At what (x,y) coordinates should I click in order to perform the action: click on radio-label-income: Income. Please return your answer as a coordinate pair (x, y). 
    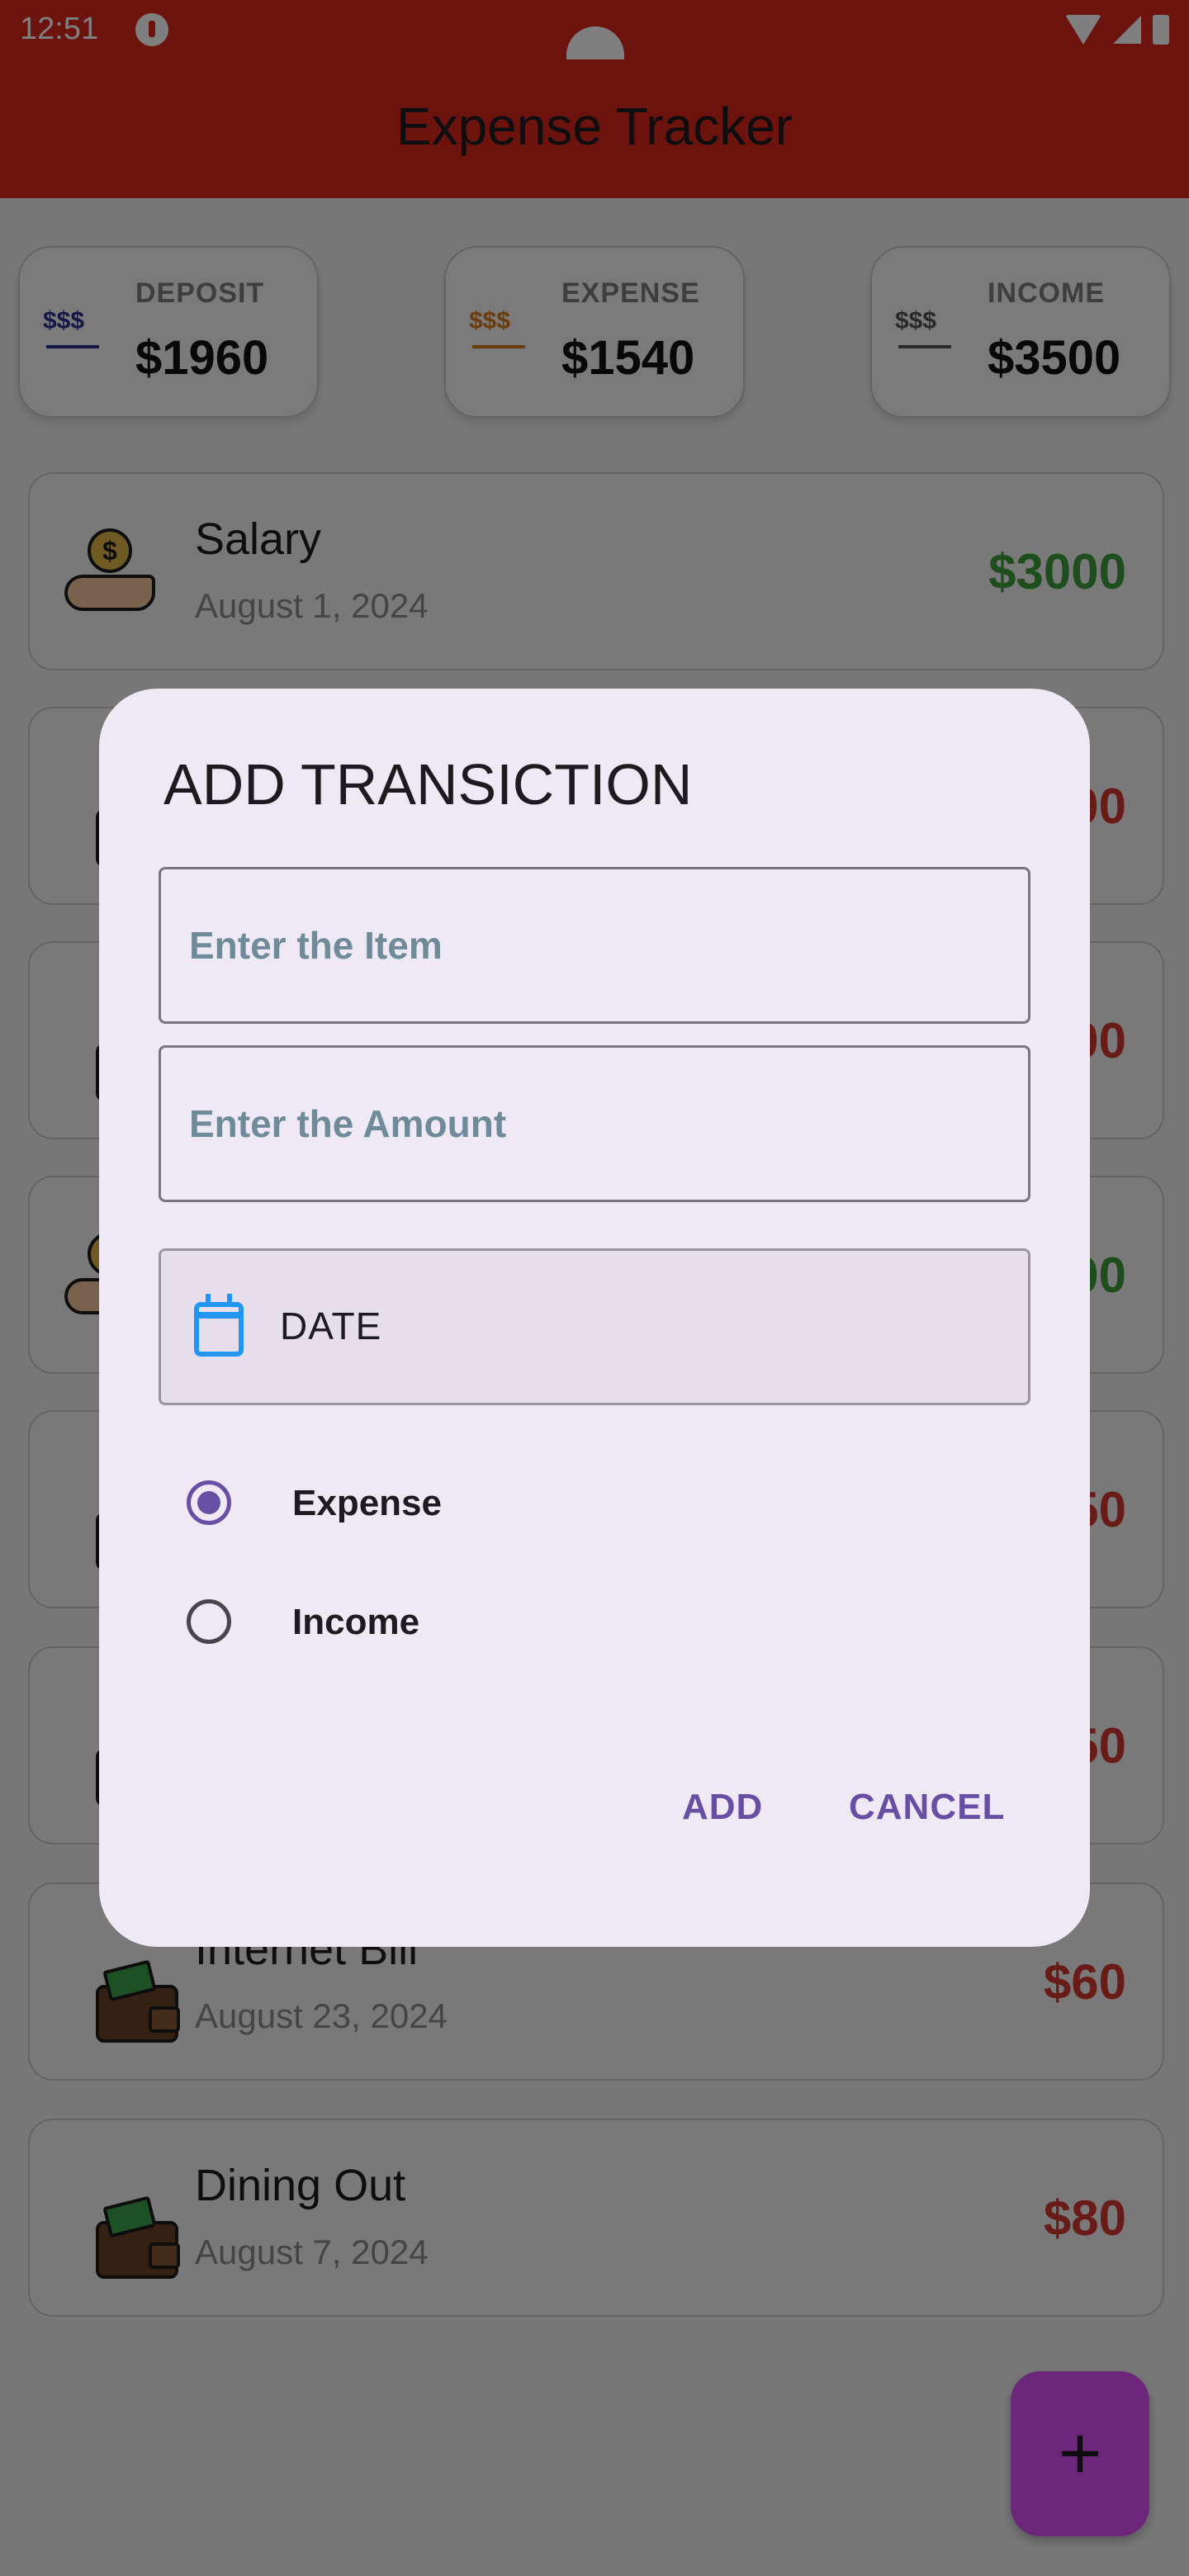
    Looking at the image, I should click on (356, 1622).